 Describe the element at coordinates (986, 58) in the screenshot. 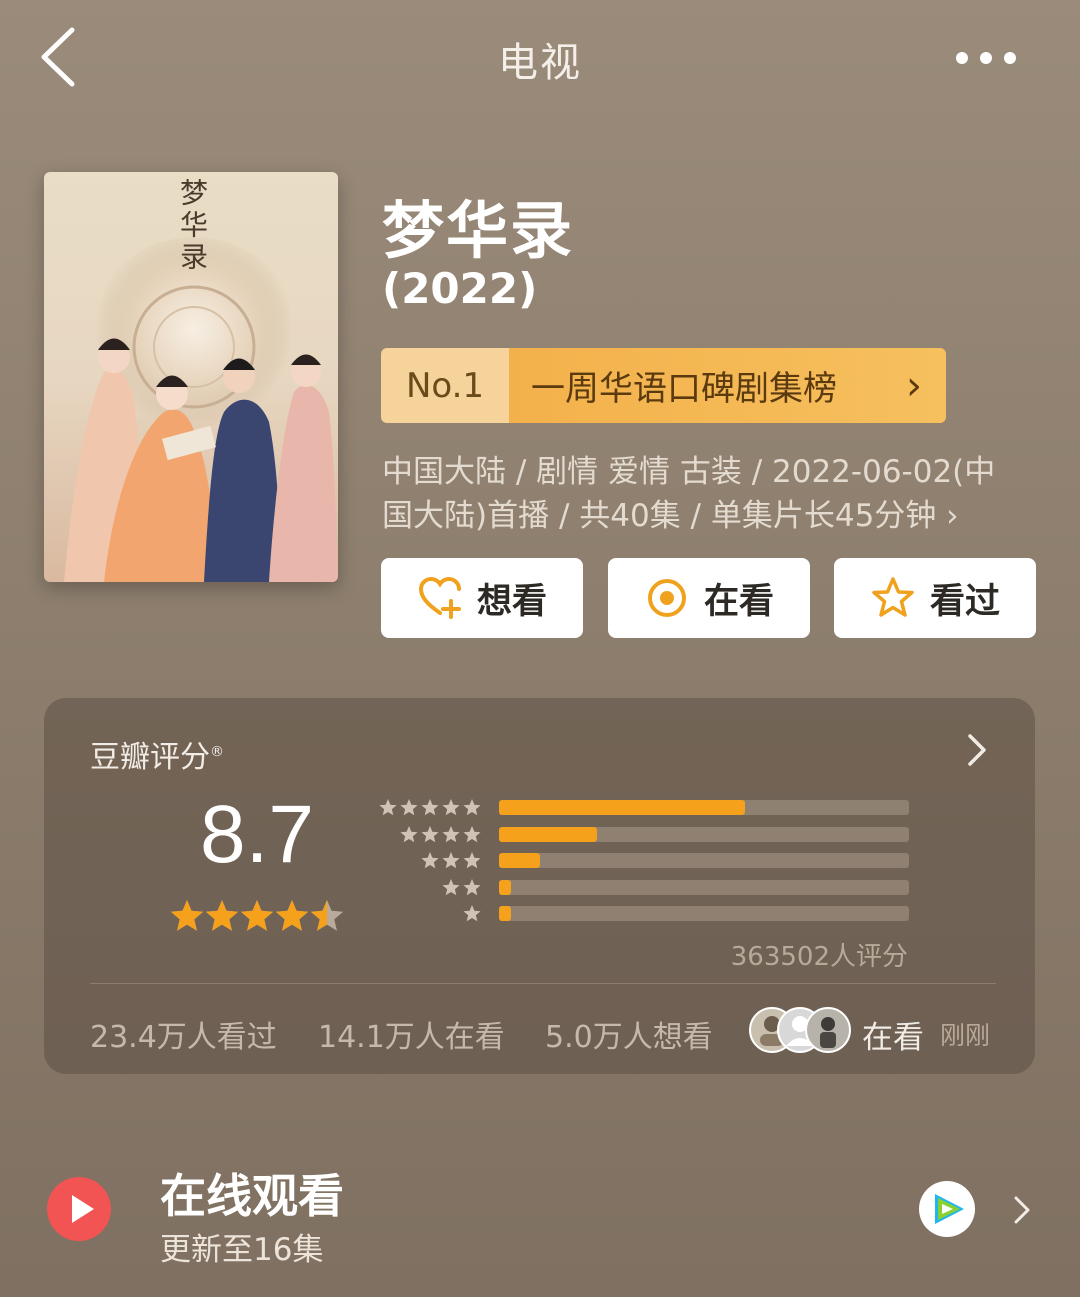

I see `more-dots-icon` at that location.